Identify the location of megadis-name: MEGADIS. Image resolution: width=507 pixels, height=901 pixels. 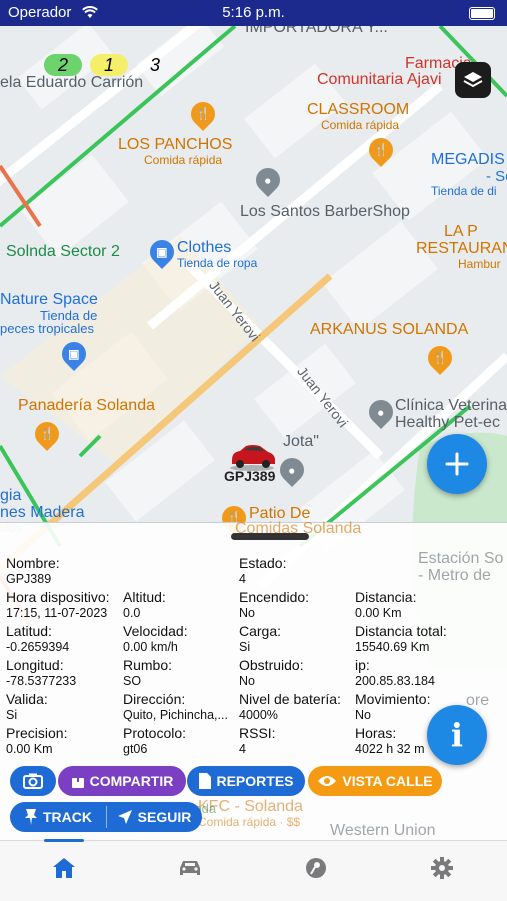
(468, 159).